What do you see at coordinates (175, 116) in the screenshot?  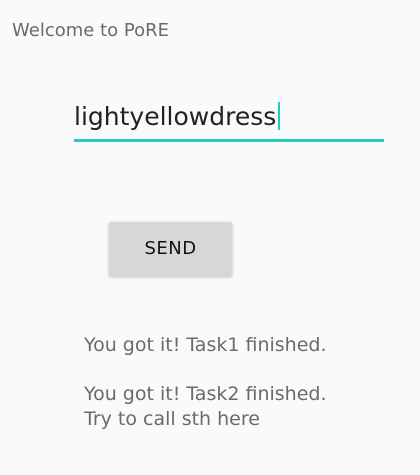 I see `text-input-value: lightyellowdress` at bounding box center [175, 116].